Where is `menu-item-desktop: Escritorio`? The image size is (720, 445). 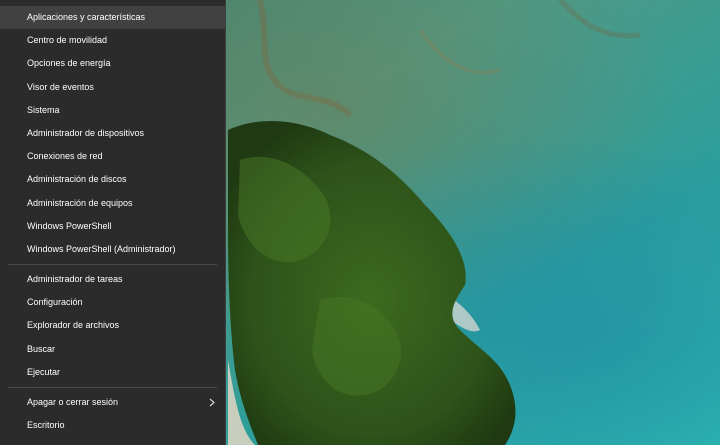
menu-item-desktop: Escritorio is located at coordinates (112, 425).